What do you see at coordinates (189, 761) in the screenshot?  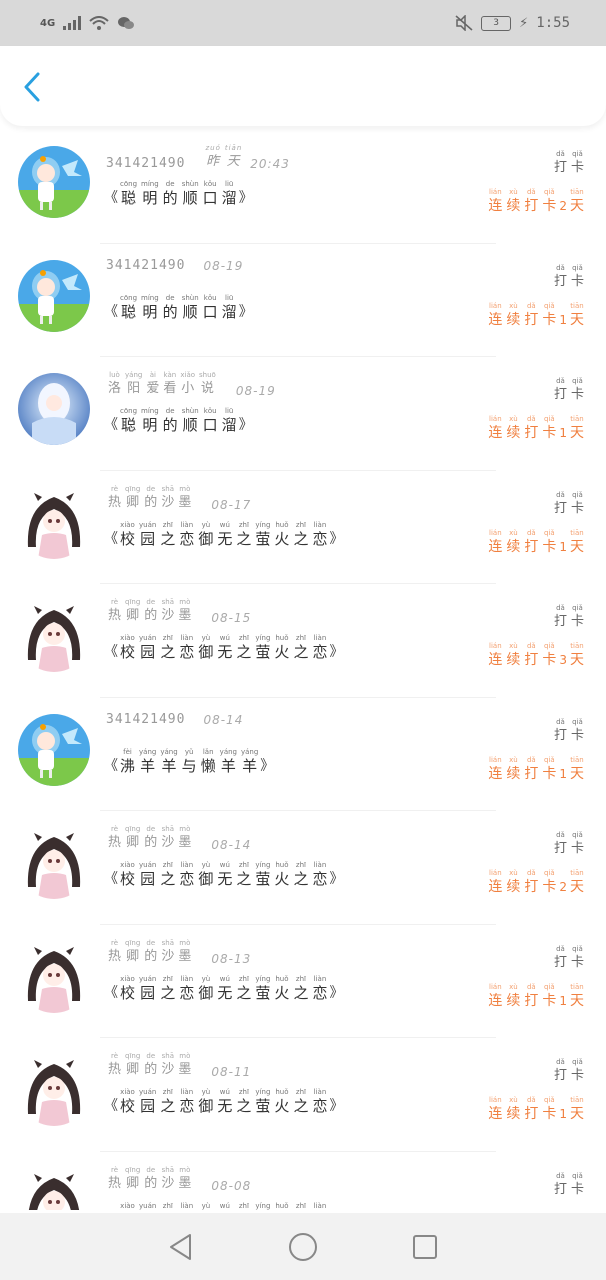 I see `book-title: 《 fèi 沸 yáng 羊 yáng 羊 yǔ 与 lǎn 懒 yáng 羊 yáng 羊》` at bounding box center [189, 761].